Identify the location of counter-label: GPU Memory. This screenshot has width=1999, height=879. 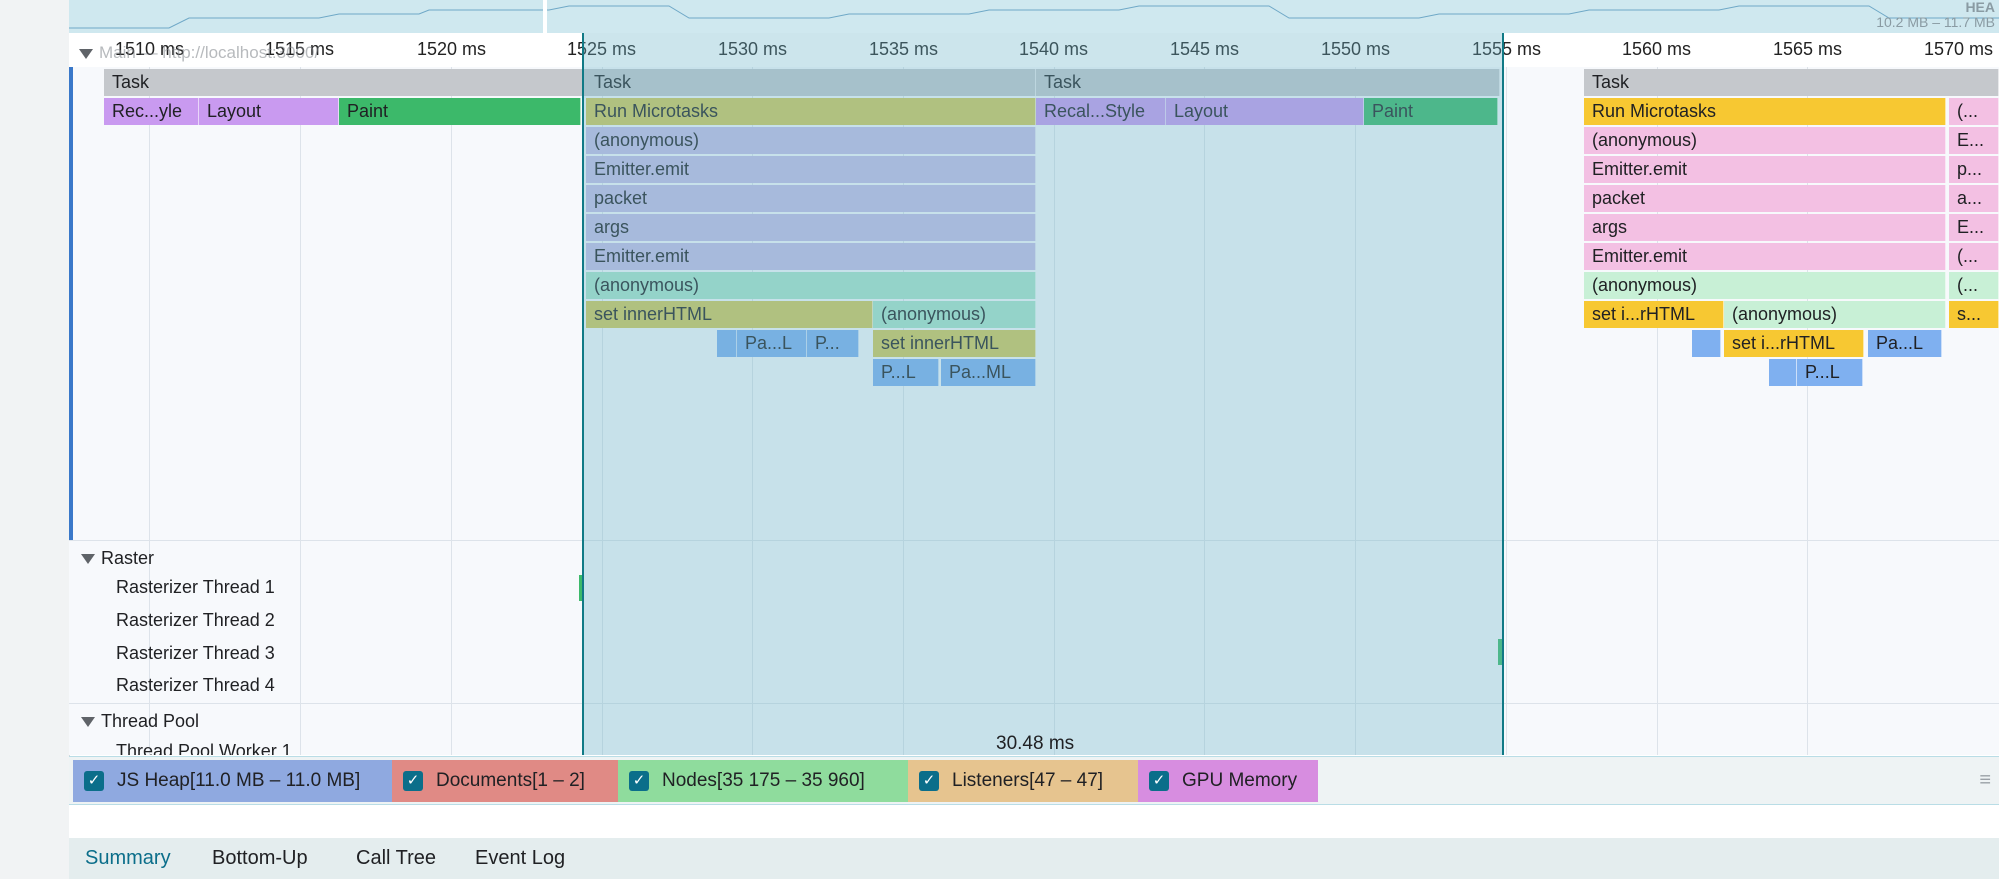
(1240, 780).